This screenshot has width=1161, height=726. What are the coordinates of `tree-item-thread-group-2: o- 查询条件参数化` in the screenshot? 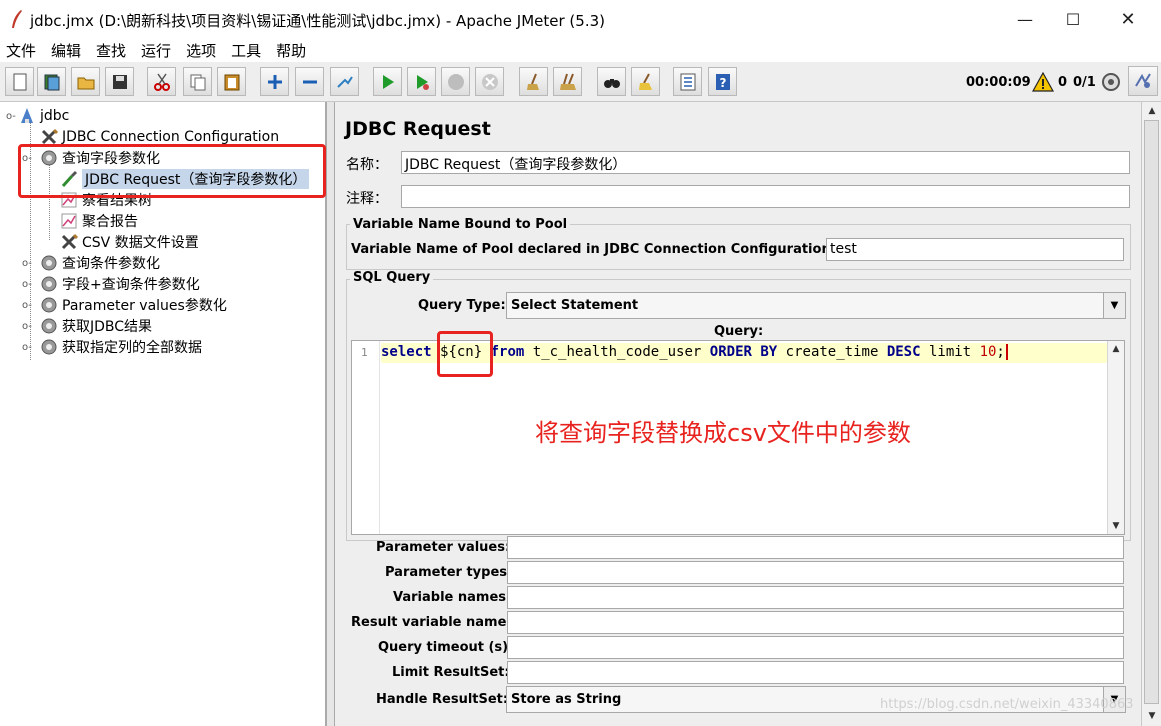 It's located at (91, 263).